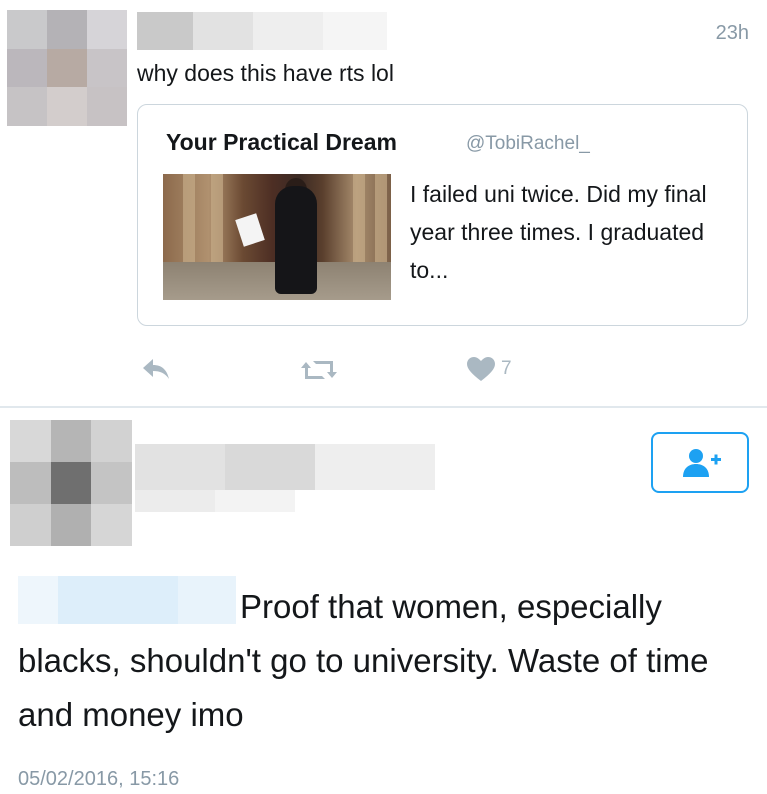 The width and height of the screenshot is (767, 794). Describe the element at coordinates (99, 779) in the screenshot. I see `tweet-timestamp: 05/02/2016, 15:16` at that location.